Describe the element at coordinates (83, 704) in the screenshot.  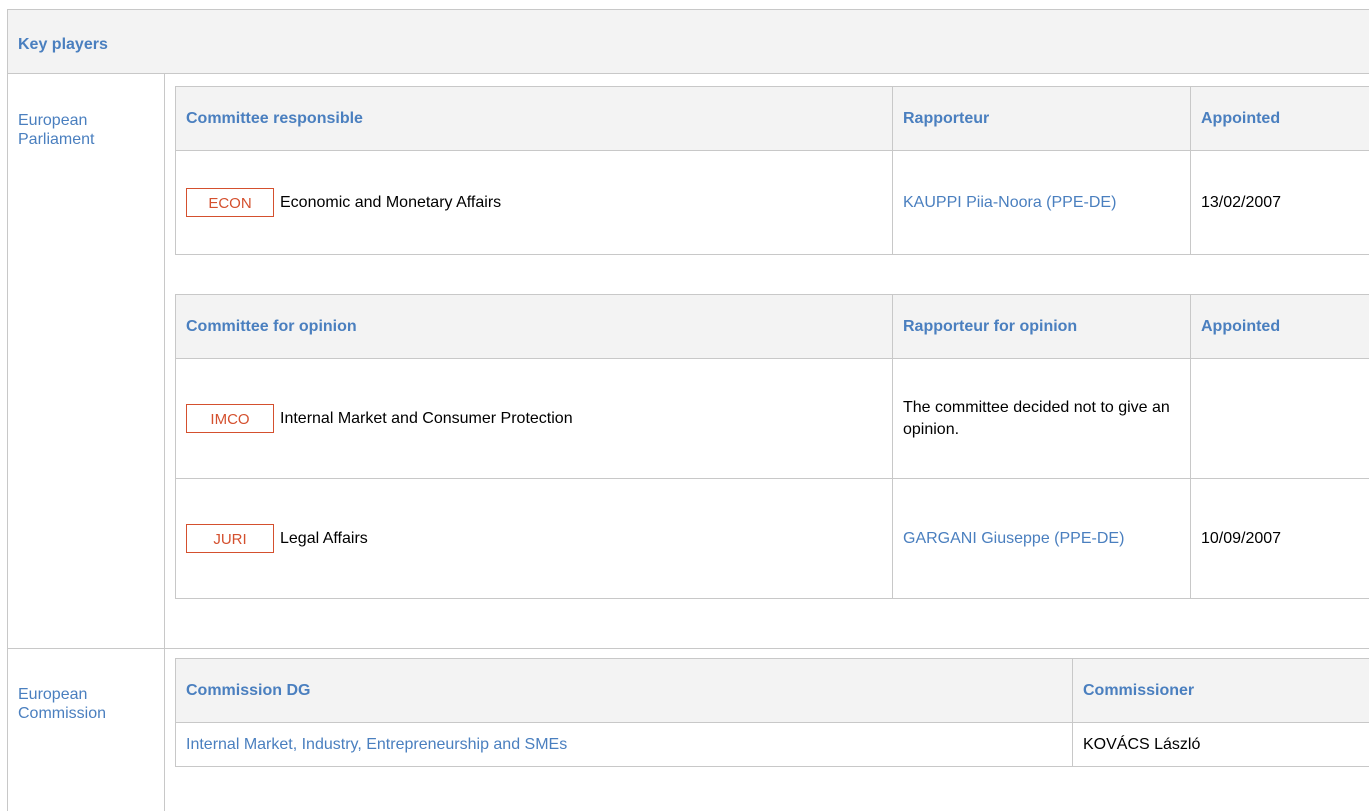
I see `commission-label: European Commission` at that location.